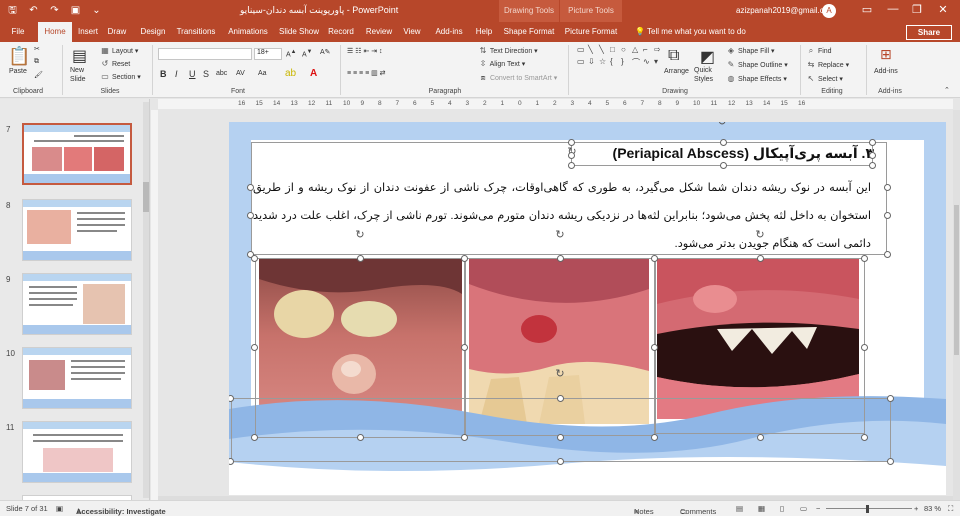 This screenshot has width=960, height=516. Describe the element at coordinates (648, 63) in the screenshot. I see `curve-shape-icon: ∿` at that location.